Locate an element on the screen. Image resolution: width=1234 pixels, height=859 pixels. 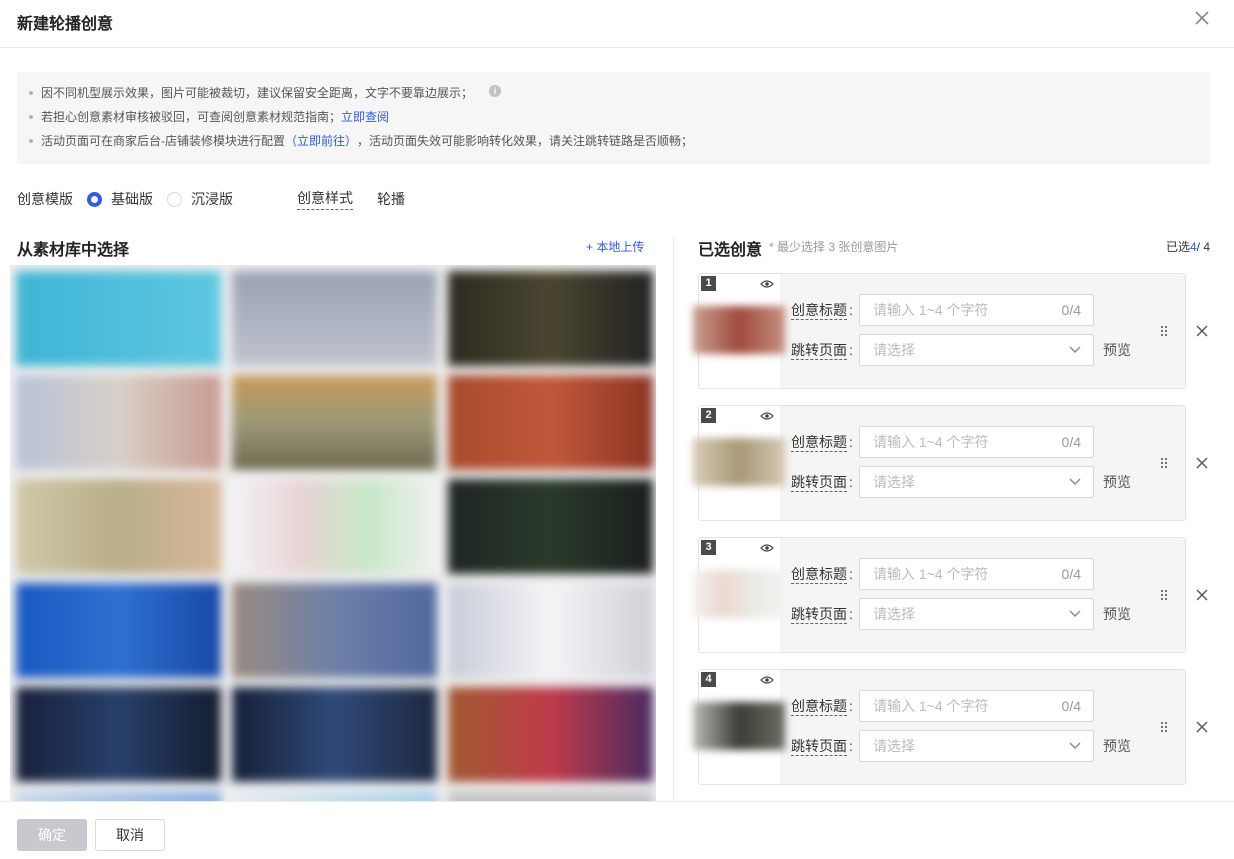
creative-style-value: 轮播 is located at coordinates (391, 199).